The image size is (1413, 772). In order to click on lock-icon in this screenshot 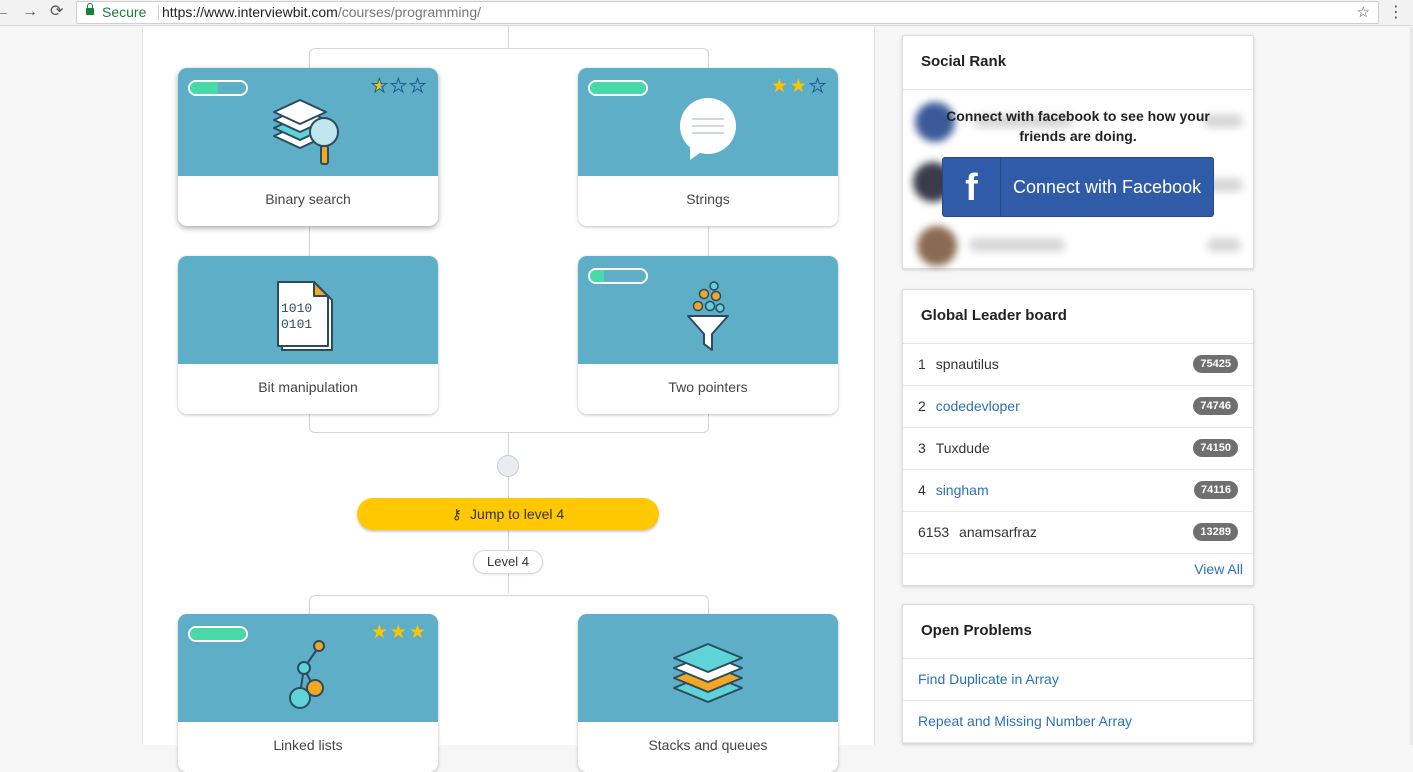, I will do `click(90, 9)`.